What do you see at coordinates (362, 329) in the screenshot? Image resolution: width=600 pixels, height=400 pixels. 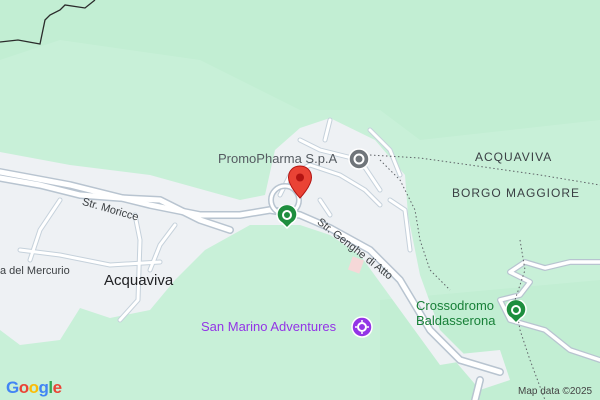 I see `attraction-icon` at bounding box center [362, 329].